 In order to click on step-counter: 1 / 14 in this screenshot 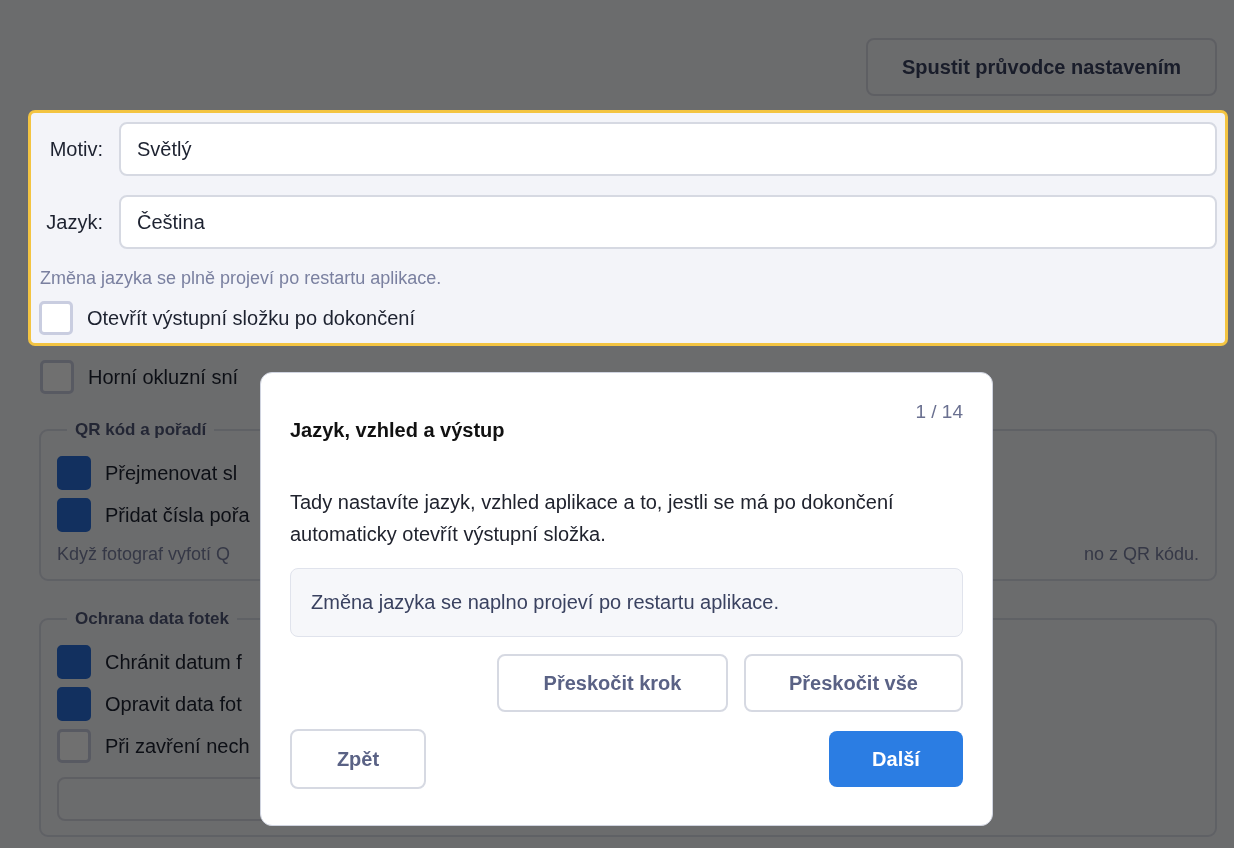, I will do `click(939, 412)`.